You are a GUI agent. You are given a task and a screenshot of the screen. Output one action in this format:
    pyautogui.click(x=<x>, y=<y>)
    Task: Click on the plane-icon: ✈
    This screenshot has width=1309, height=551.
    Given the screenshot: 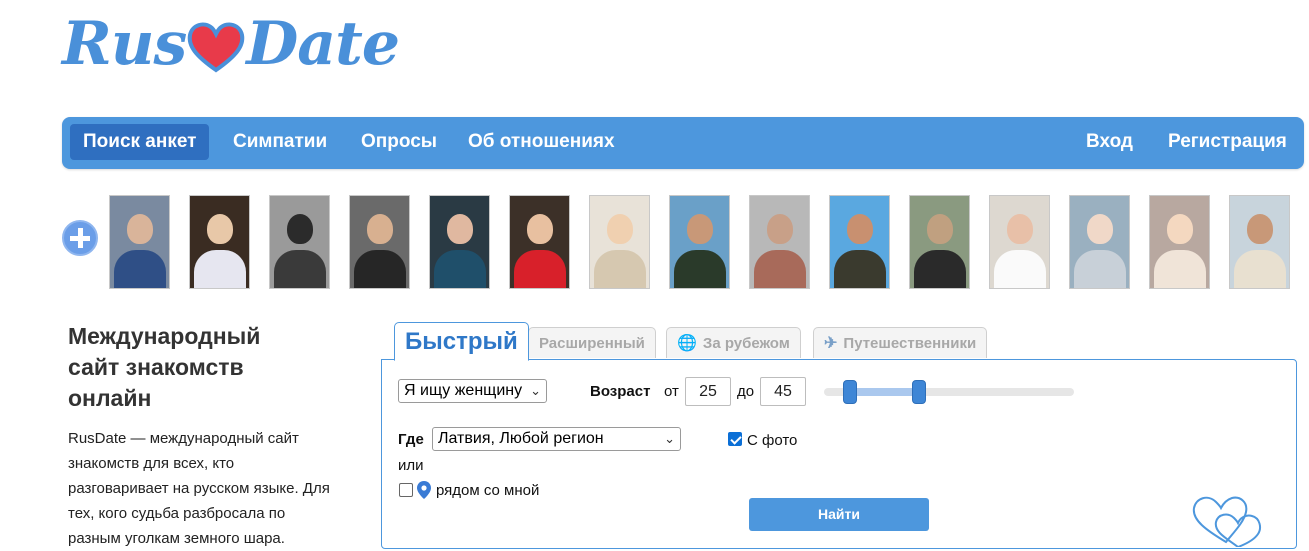 What is the action you would take?
    pyautogui.click(x=831, y=343)
    